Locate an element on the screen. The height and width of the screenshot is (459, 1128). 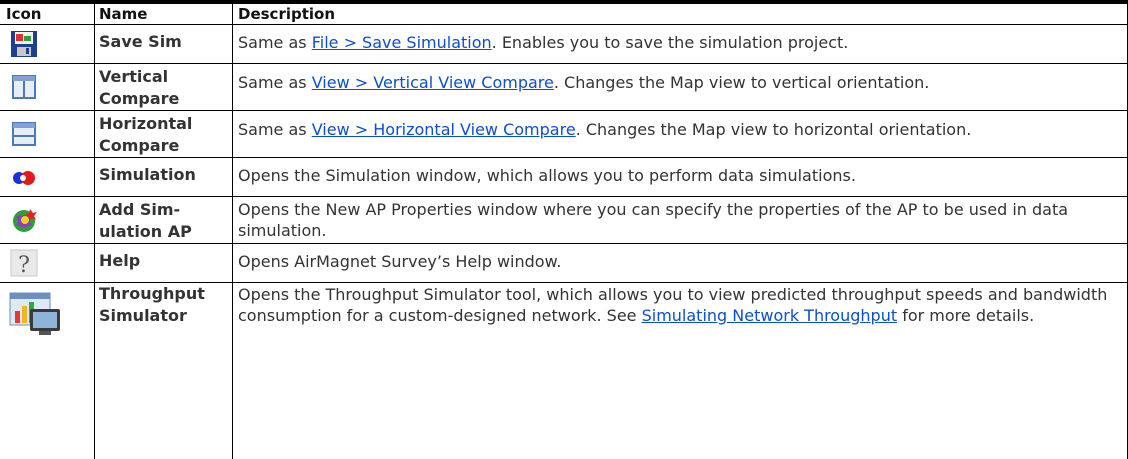
save-simulation-link: File > Save Simulation is located at coordinates (402, 42).